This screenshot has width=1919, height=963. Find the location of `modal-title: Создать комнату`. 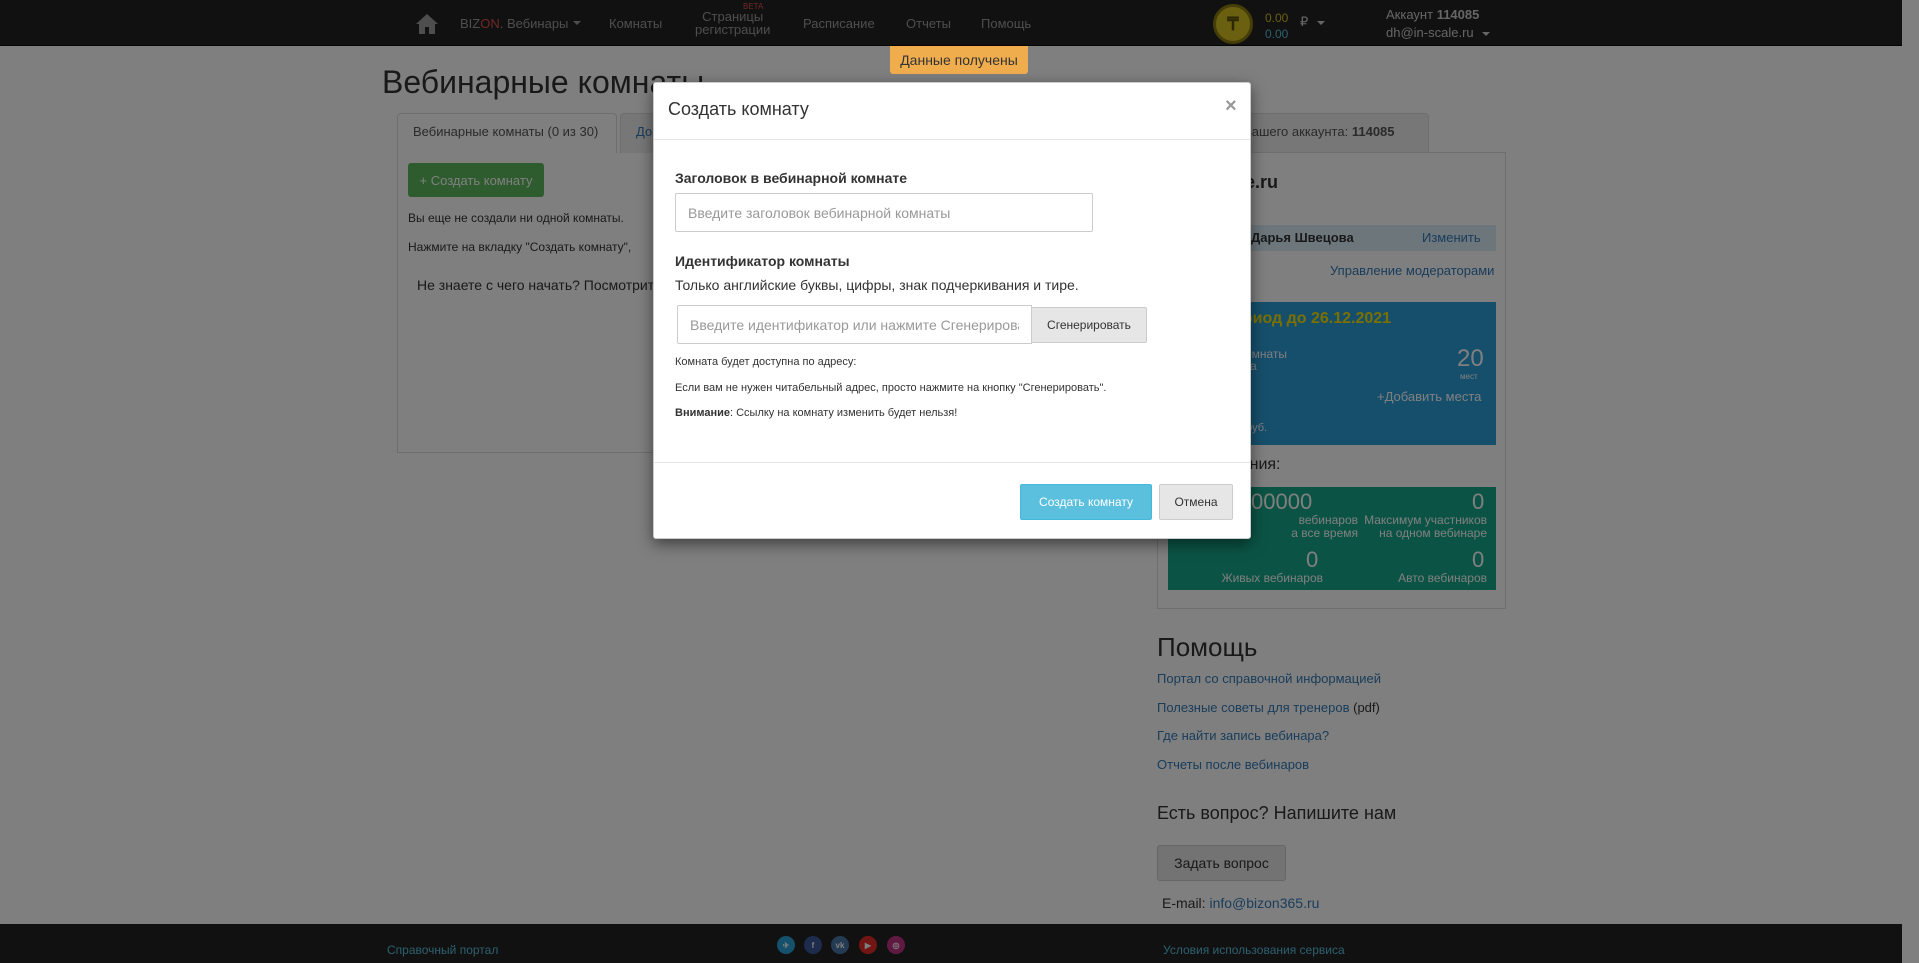

modal-title: Создать комнату is located at coordinates (738, 109).